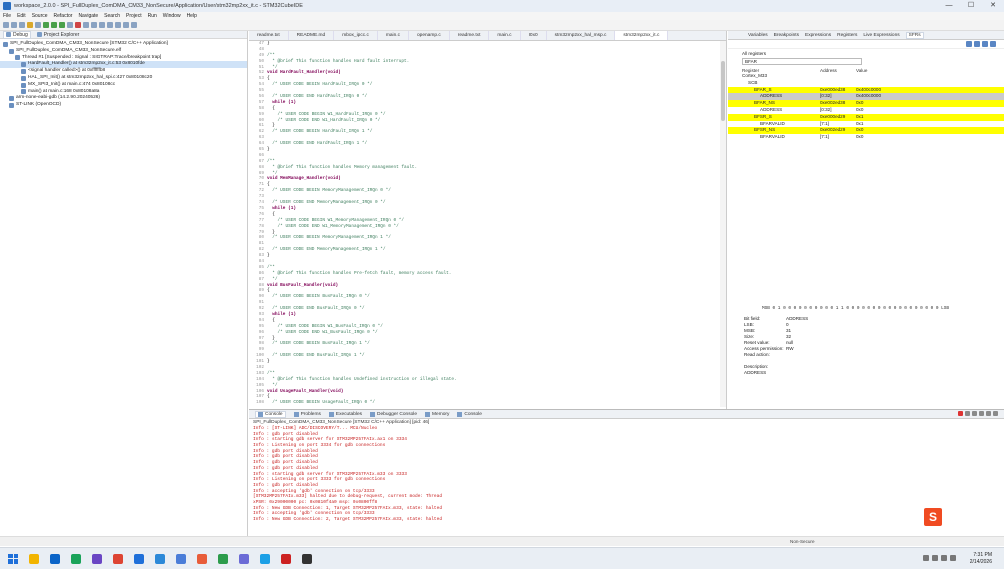 This screenshot has height=569, width=1004. I want to click on tab-sfrs: SFRs, so click(914, 35).